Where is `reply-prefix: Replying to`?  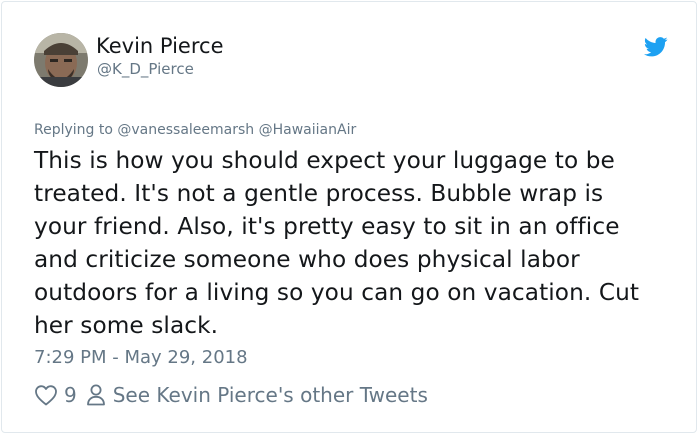 reply-prefix: Replying to is located at coordinates (73, 130).